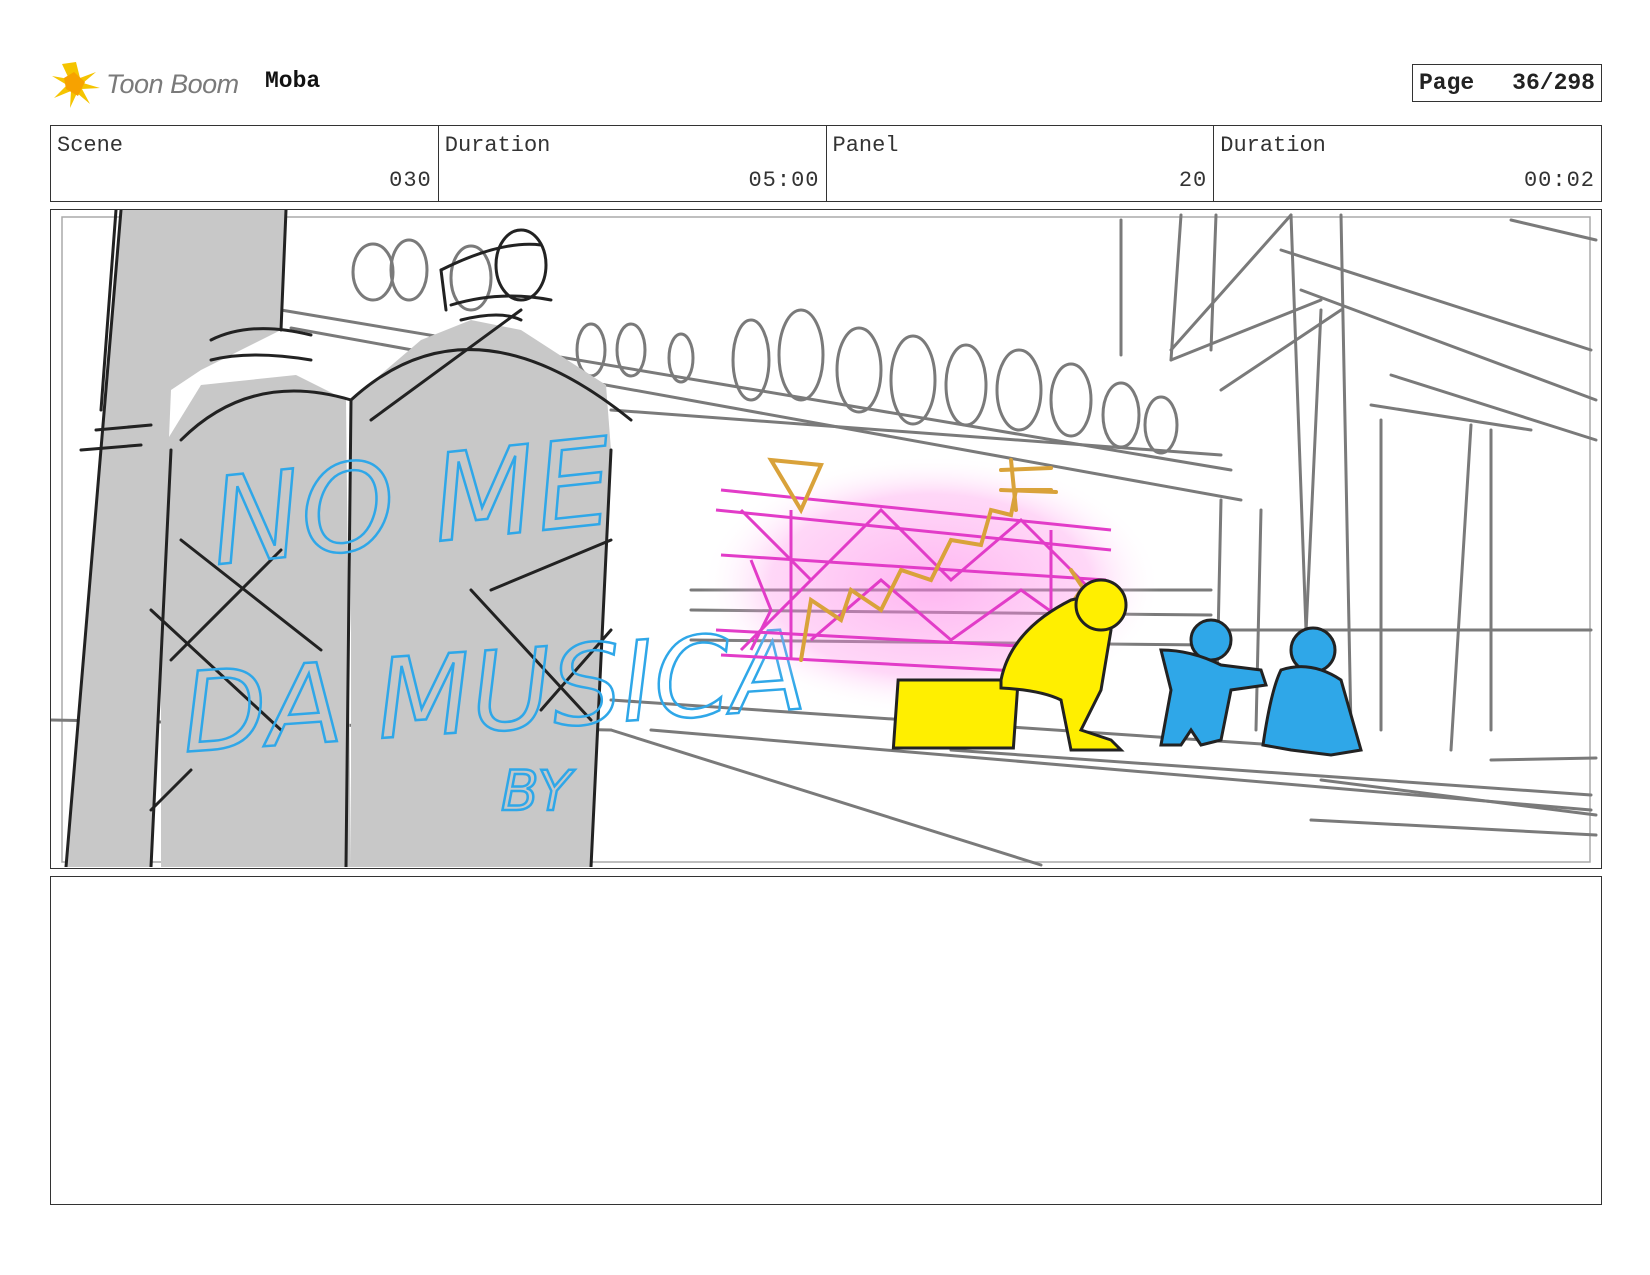 This screenshot has width=1650, height=1275. I want to click on toon-boom-logo: Toon Boom, so click(144, 84).